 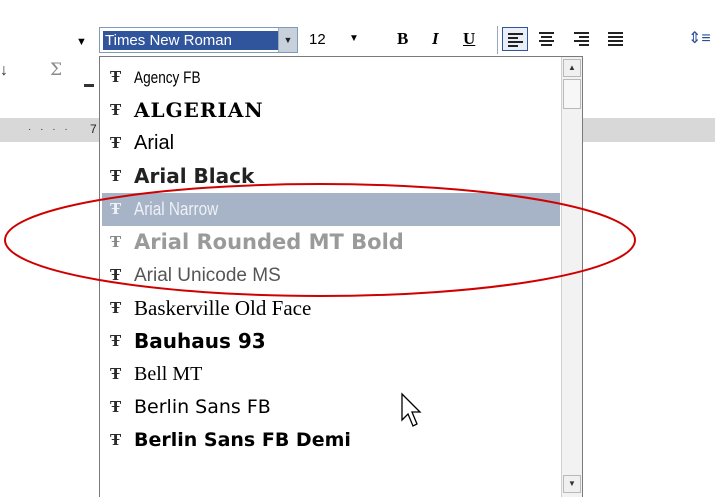 I want to click on font-item-baskerville-old-face: Ŧ Baskerville Old Face, so click(x=331, y=308).